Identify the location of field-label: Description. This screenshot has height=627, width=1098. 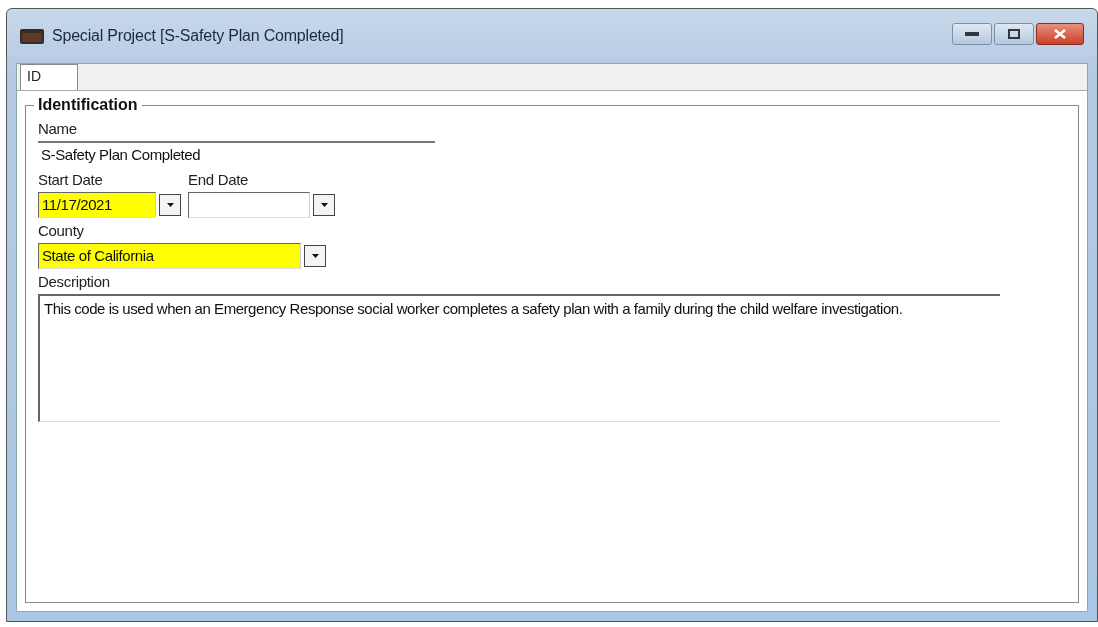
(74, 281).